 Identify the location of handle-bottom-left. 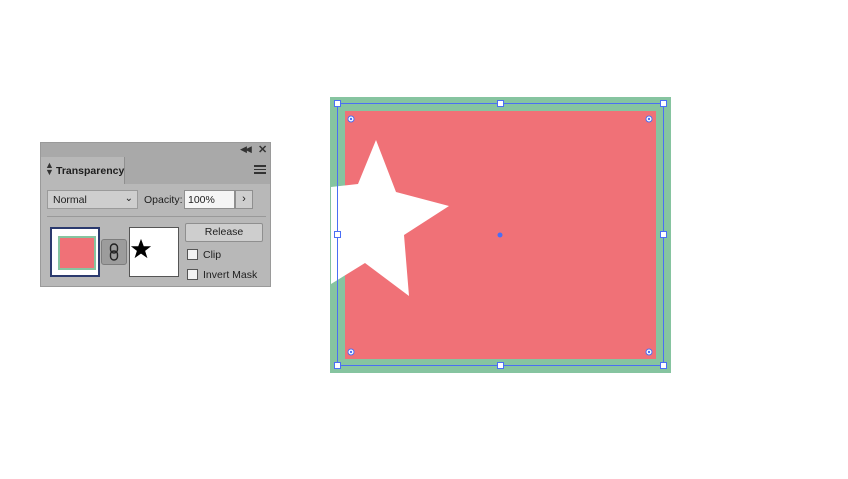
(337, 365).